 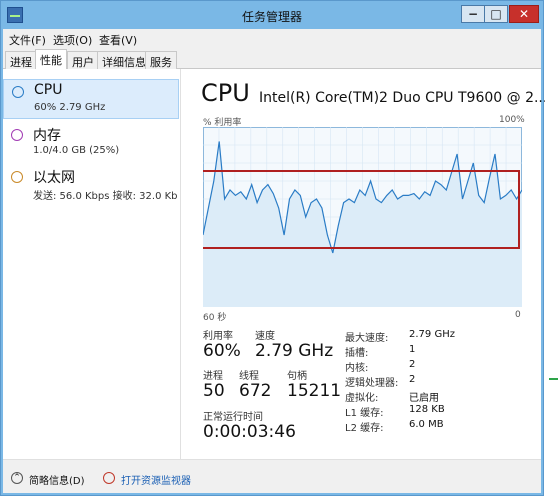 I want to click on cpu-ring-icon, so click(x=18, y=92).